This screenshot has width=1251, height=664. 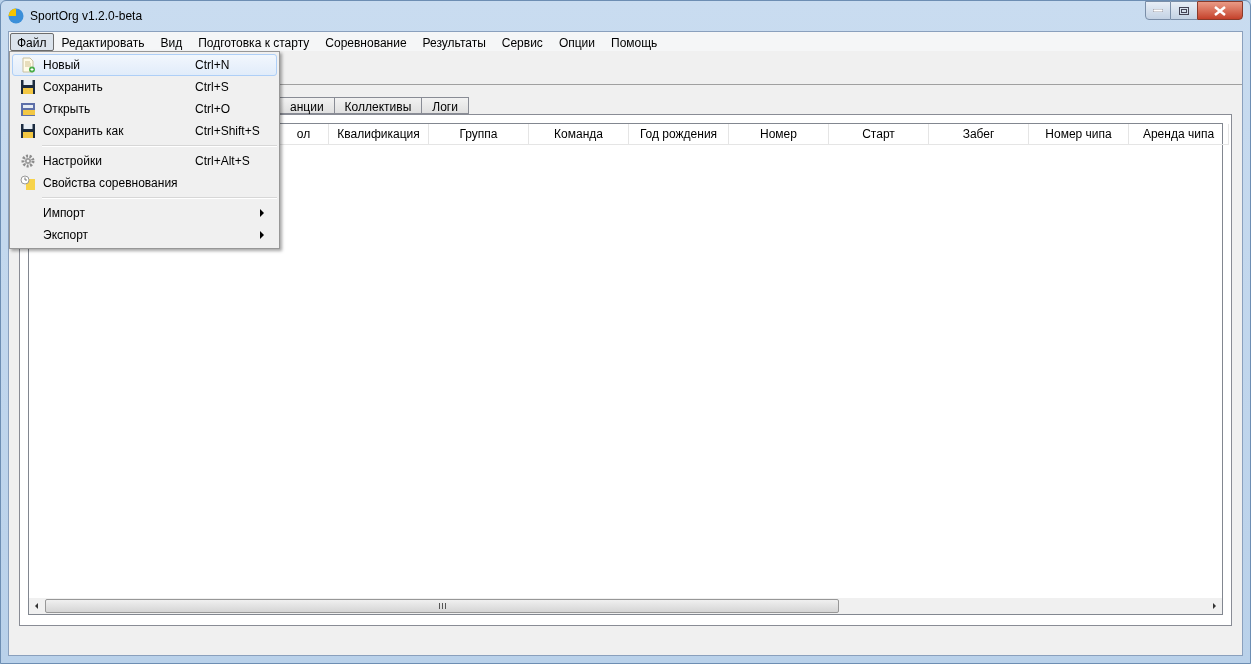 What do you see at coordinates (254, 41) in the screenshot?
I see `menu-item: Подготовка к старту` at bounding box center [254, 41].